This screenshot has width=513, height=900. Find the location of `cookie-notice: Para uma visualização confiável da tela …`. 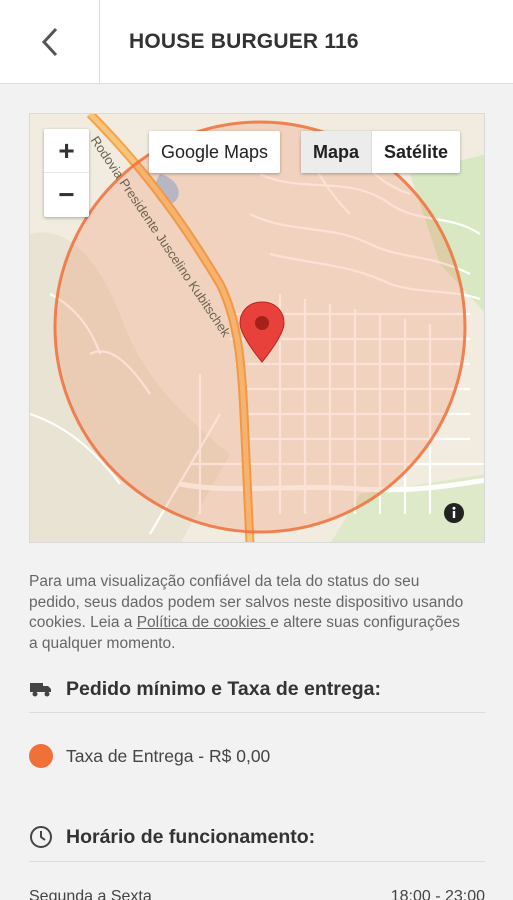

cookie-notice: Para uma visualização confiável da tela … is located at coordinates (249, 613).